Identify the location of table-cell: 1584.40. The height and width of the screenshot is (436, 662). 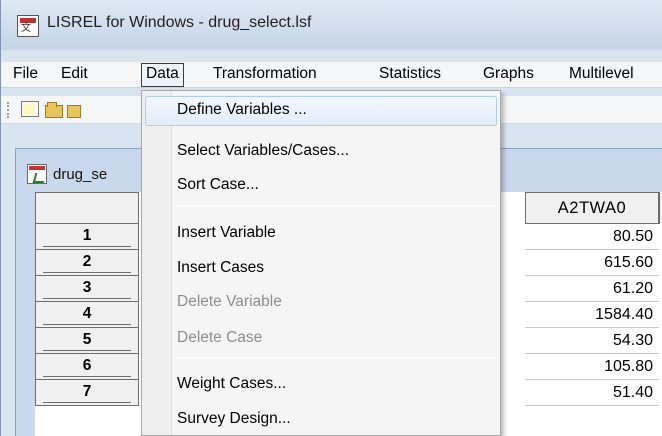
(592, 315).